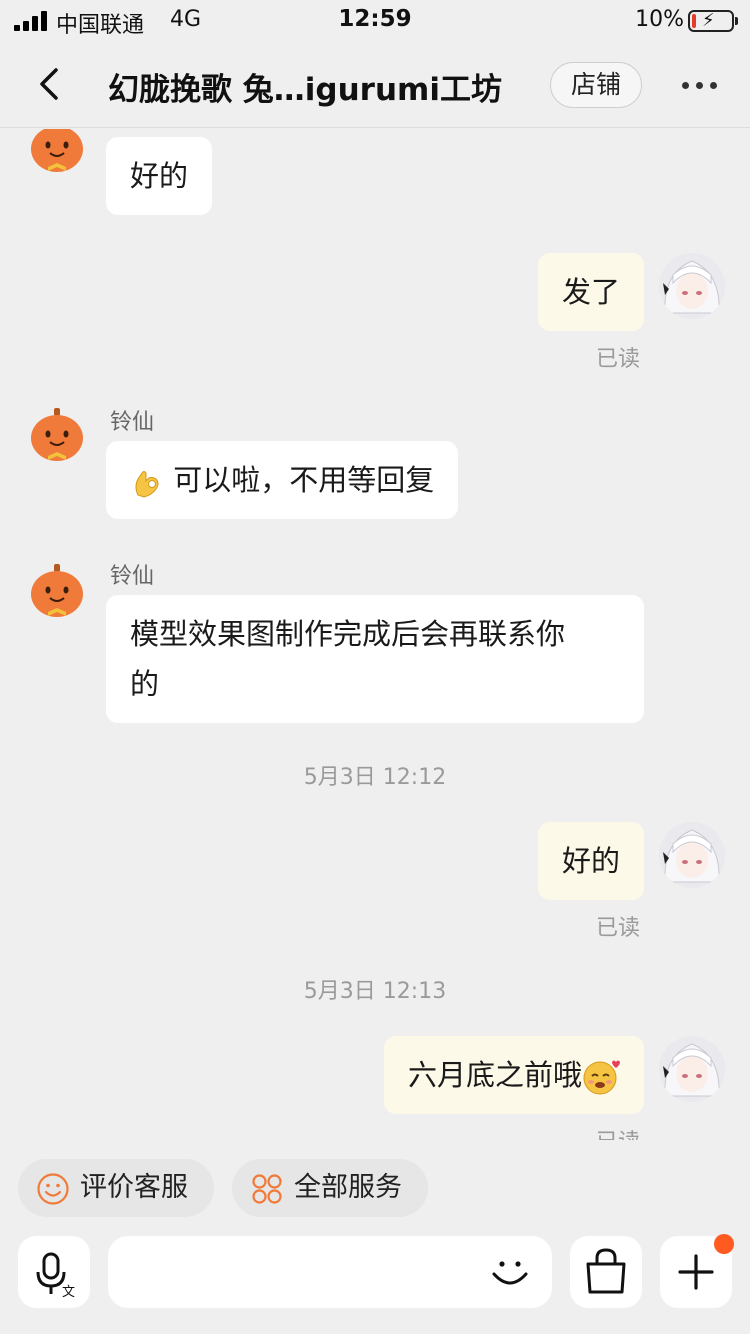 The image size is (750, 1334). Describe the element at coordinates (375, 777) in the screenshot. I see `timestamp: 5月3日 12:12` at that location.